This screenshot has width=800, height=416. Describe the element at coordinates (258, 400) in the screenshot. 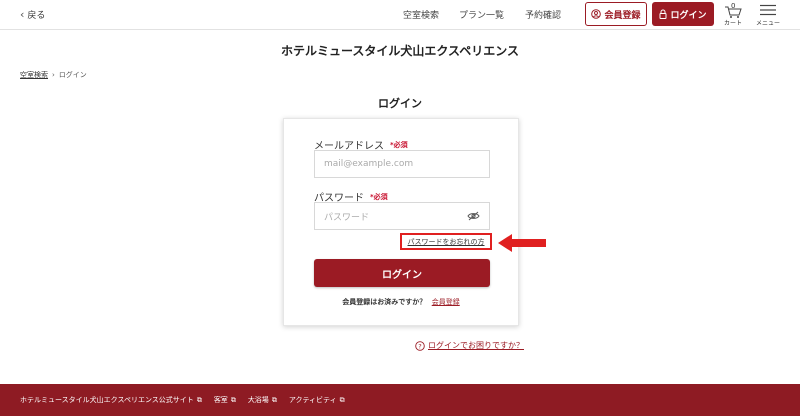

I see `footer-link-label: 大浴場` at that location.